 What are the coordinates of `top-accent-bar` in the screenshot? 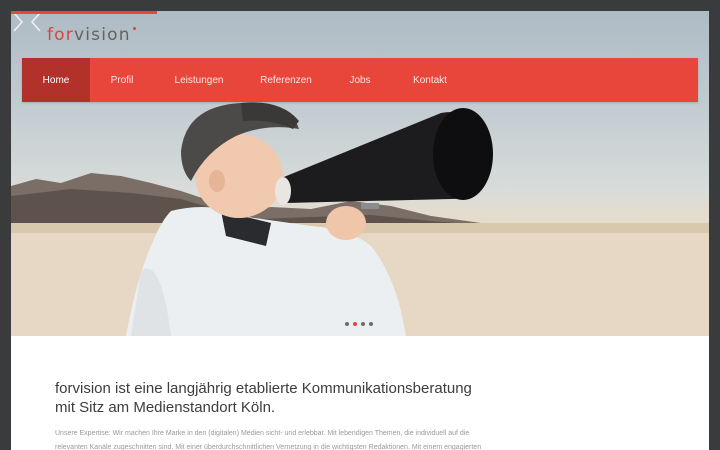 It's located at (84, 12).